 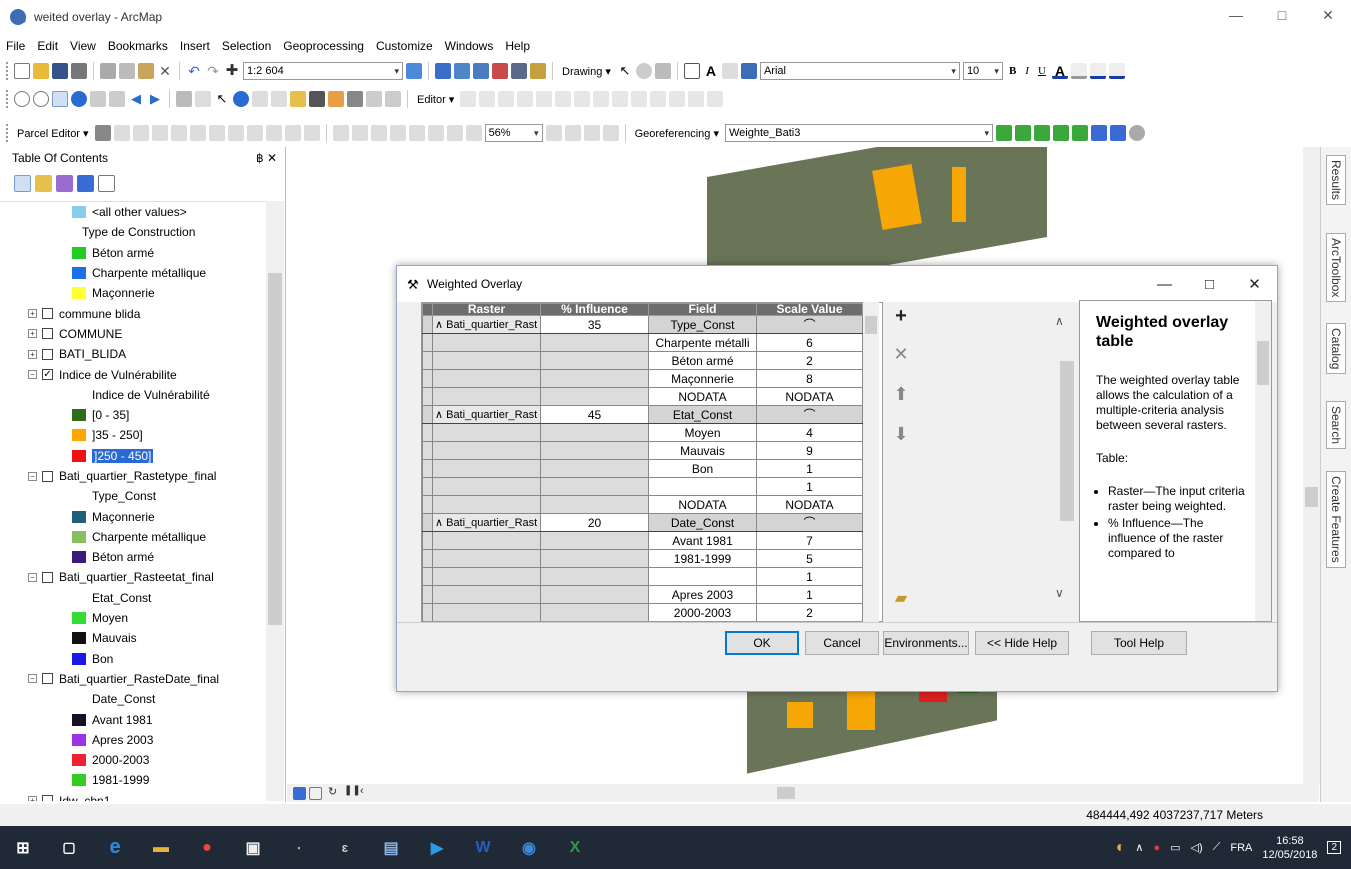 I want to click on table-scrollbar, so click(x=871, y=462).